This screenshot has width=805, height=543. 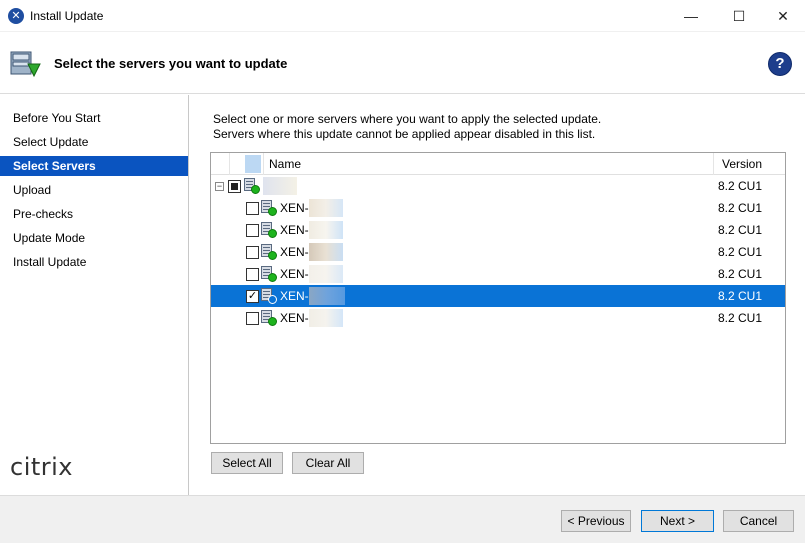 I want to click on server-row-selected: ✓ XEN- 8.2 CU1, so click(x=498, y=296).